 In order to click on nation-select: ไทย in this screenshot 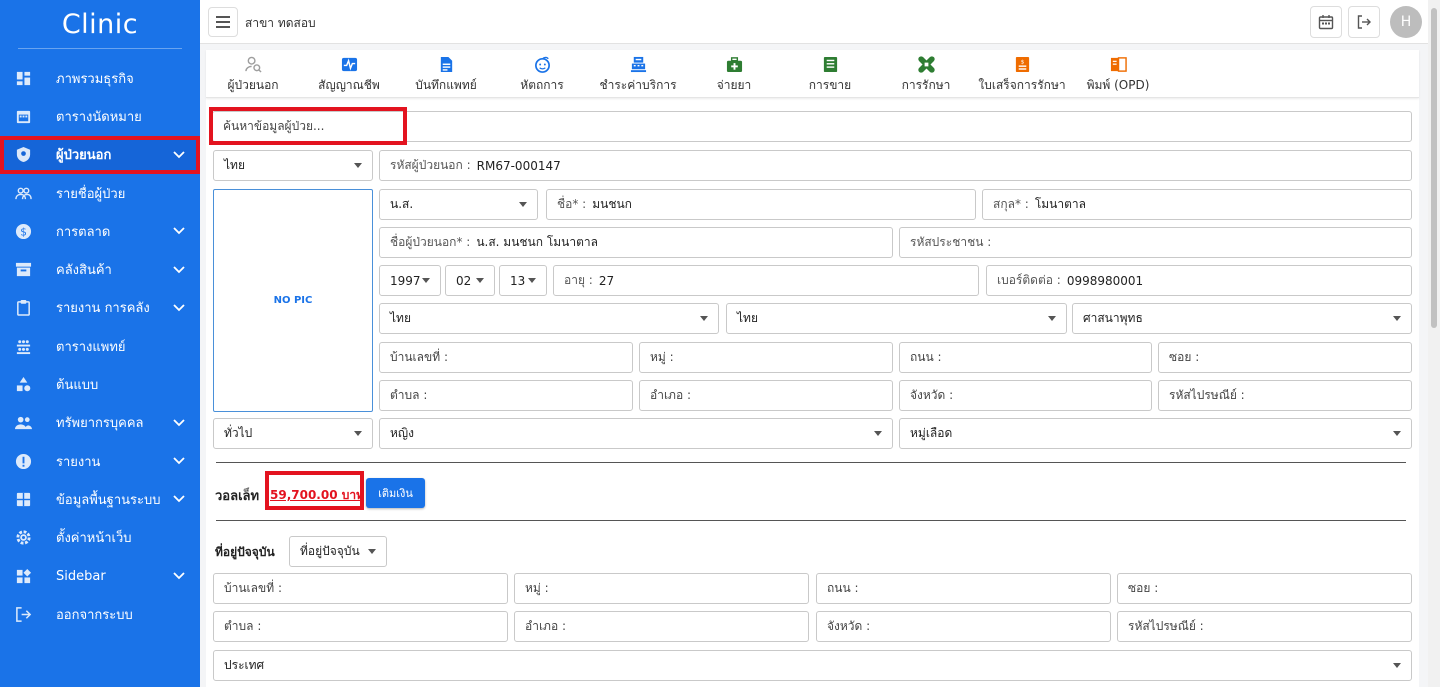, I will do `click(896, 318)`.